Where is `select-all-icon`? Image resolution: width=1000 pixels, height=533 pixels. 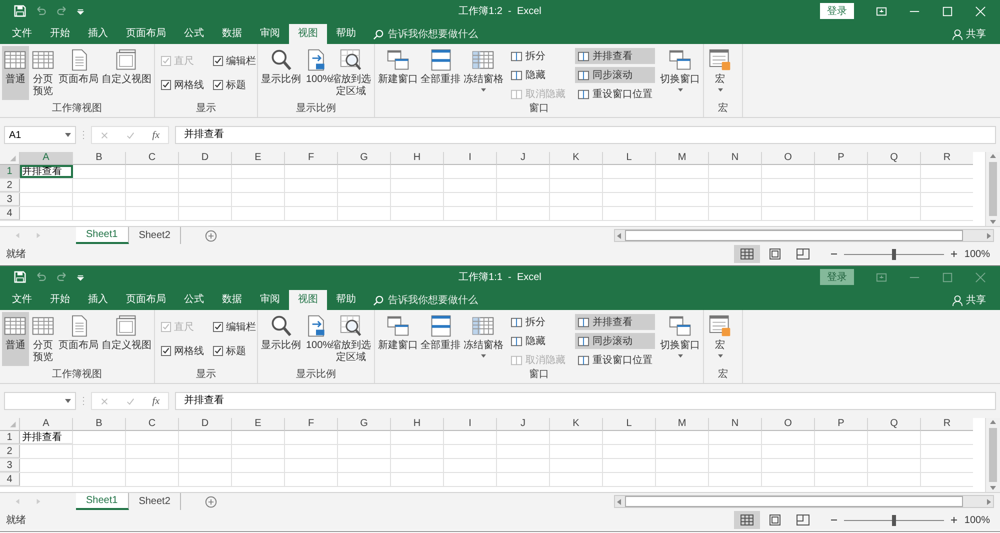 select-all-icon is located at coordinates (10, 158).